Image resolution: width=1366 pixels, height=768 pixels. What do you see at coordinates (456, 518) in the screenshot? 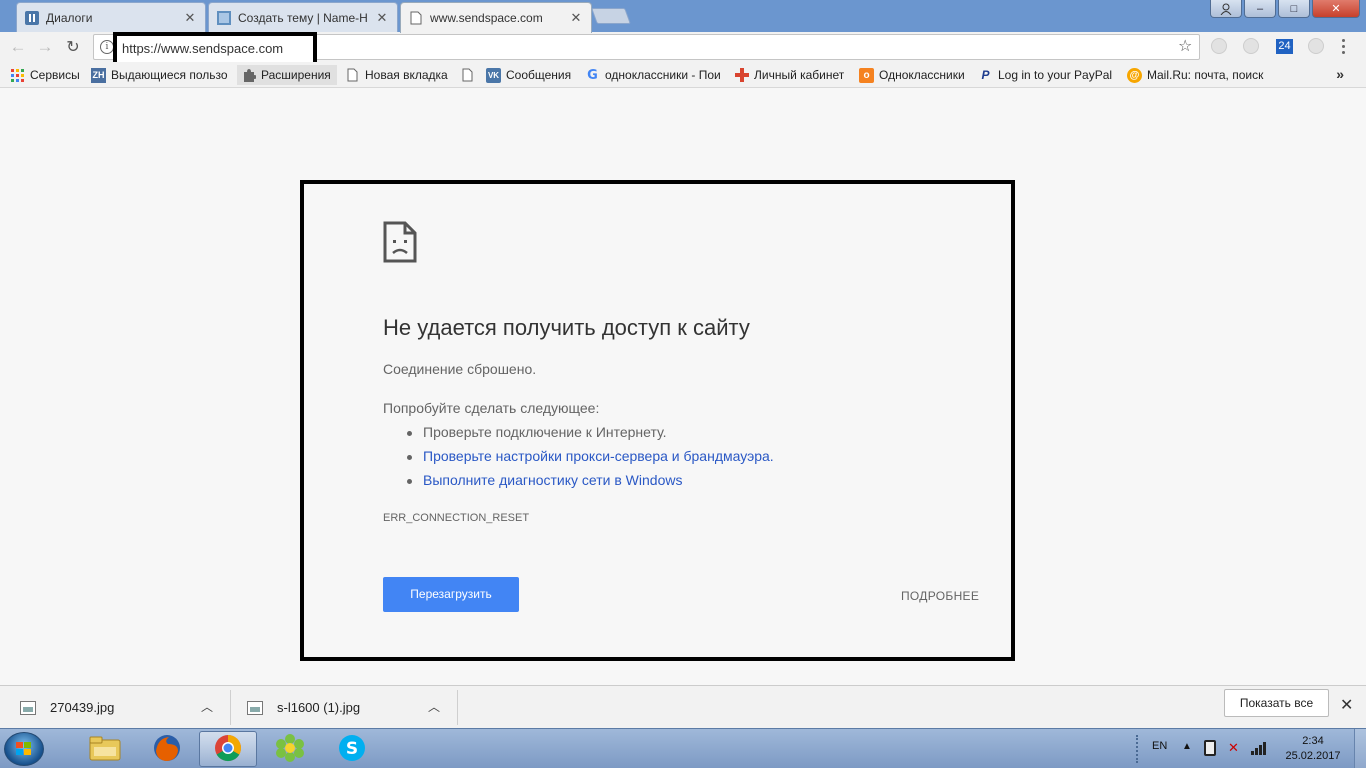
I see `error-code: ERR_CONNECTION_RESET` at bounding box center [456, 518].